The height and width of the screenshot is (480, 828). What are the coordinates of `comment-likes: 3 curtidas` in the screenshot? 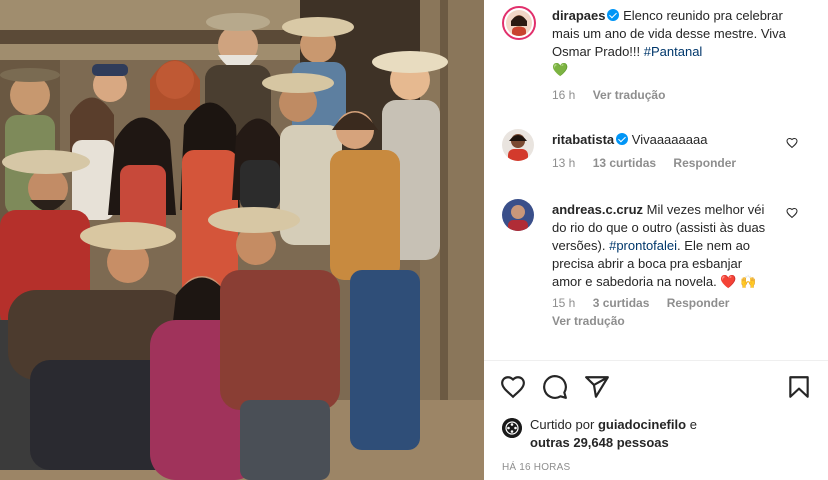 It's located at (621, 303).